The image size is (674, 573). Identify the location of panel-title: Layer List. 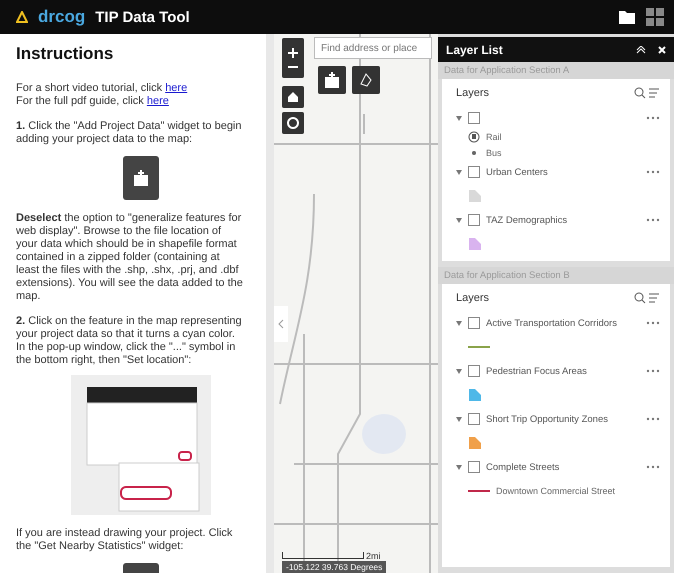
(475, 49).